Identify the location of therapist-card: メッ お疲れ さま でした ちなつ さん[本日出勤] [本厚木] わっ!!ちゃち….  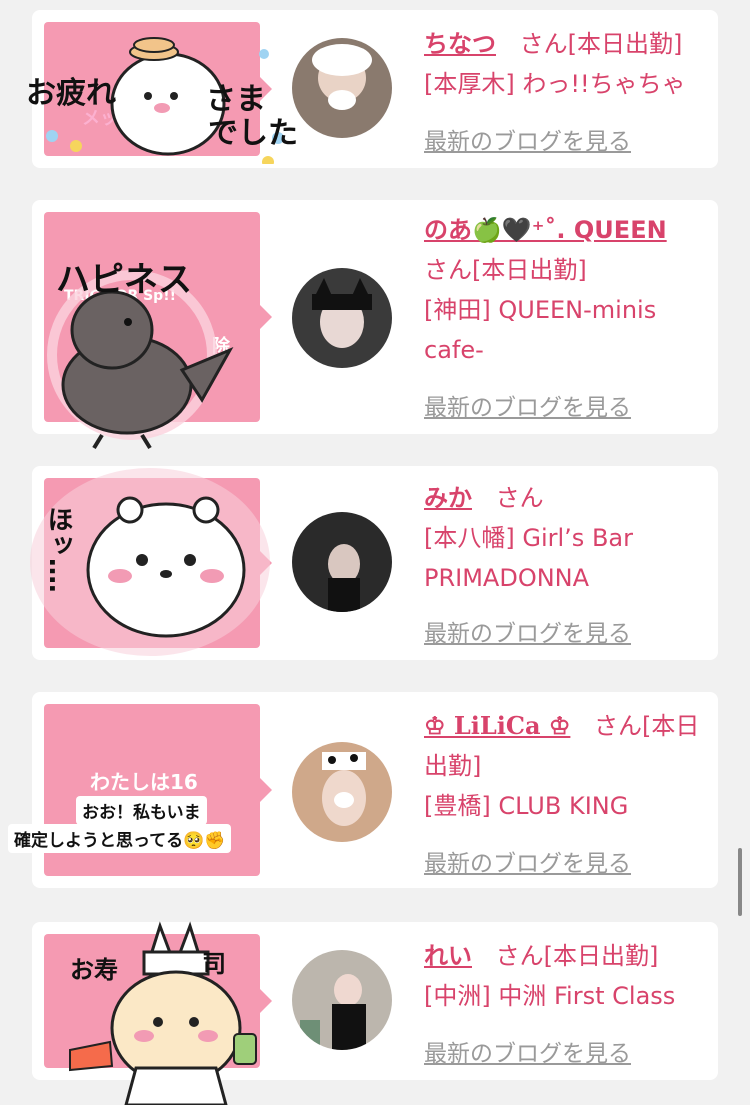
(372, 89).